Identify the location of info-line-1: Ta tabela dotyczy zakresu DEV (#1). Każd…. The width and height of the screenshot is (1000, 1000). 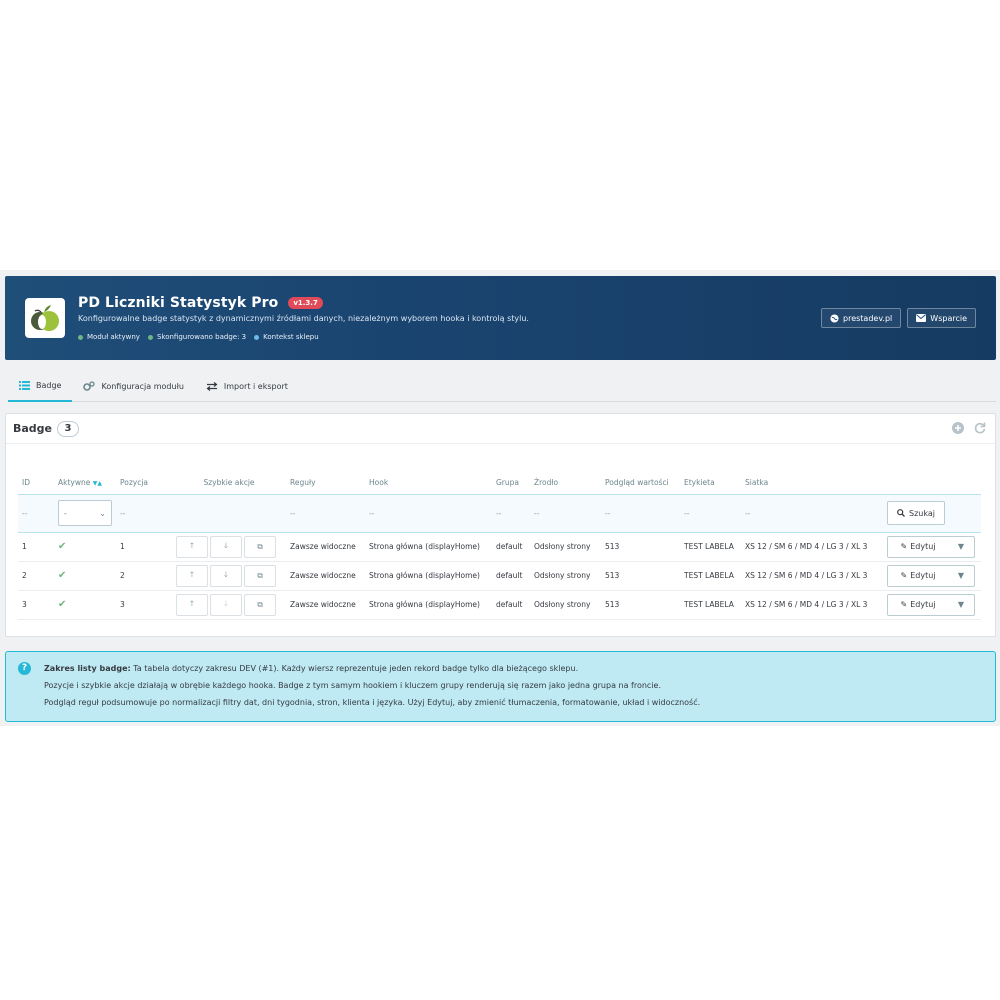
(354, 668).